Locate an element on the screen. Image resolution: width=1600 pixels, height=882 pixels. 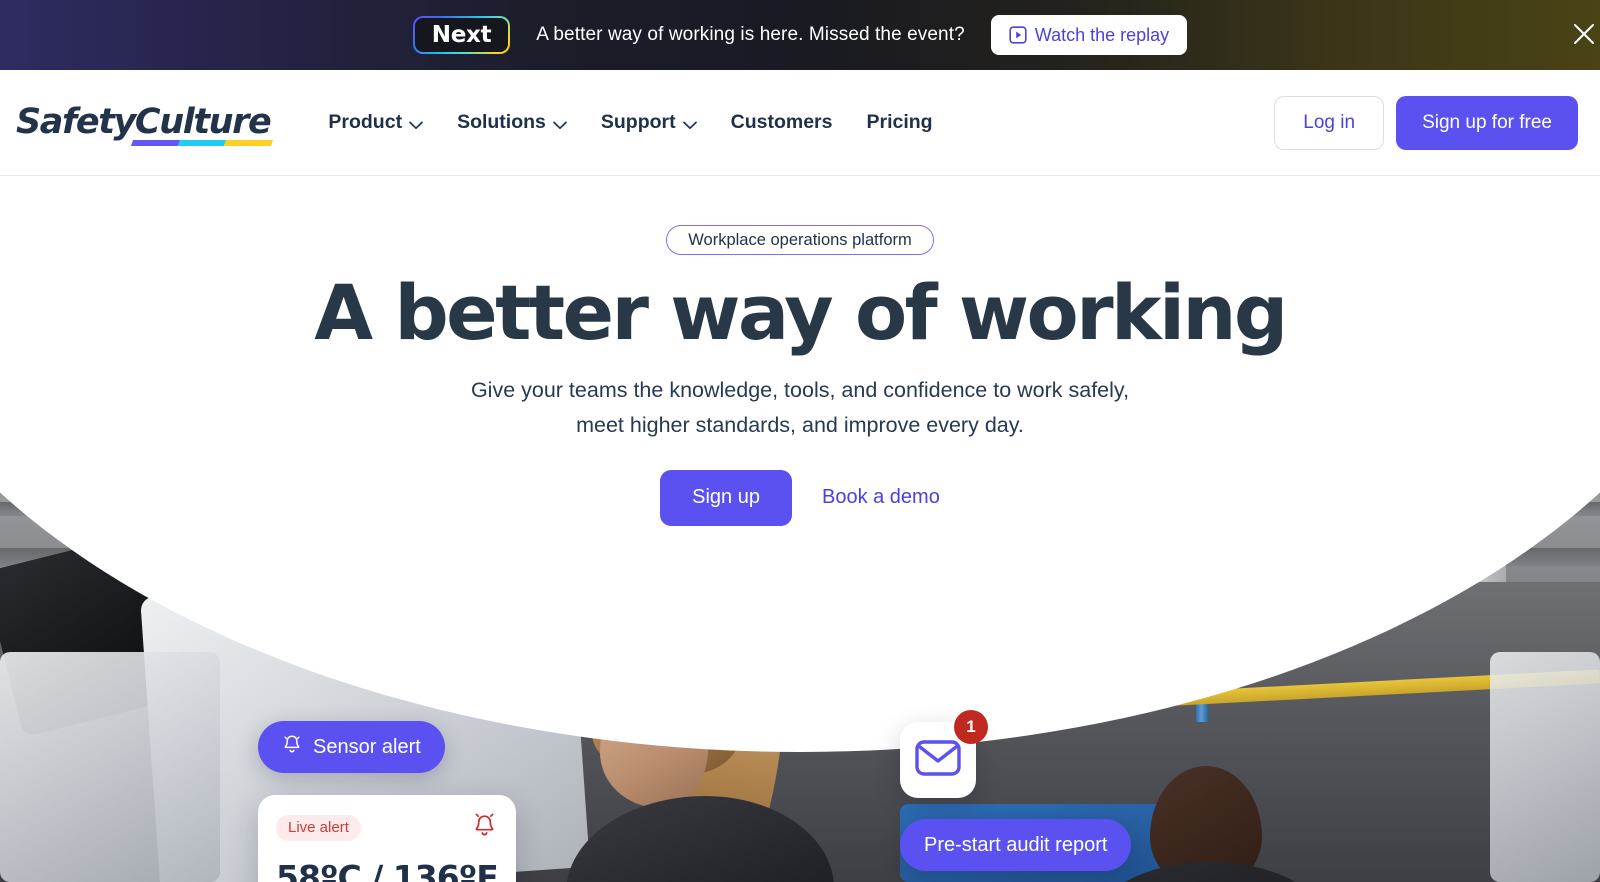
watch-replay-label: Watch the replay is located at coordinates (1102, 34).